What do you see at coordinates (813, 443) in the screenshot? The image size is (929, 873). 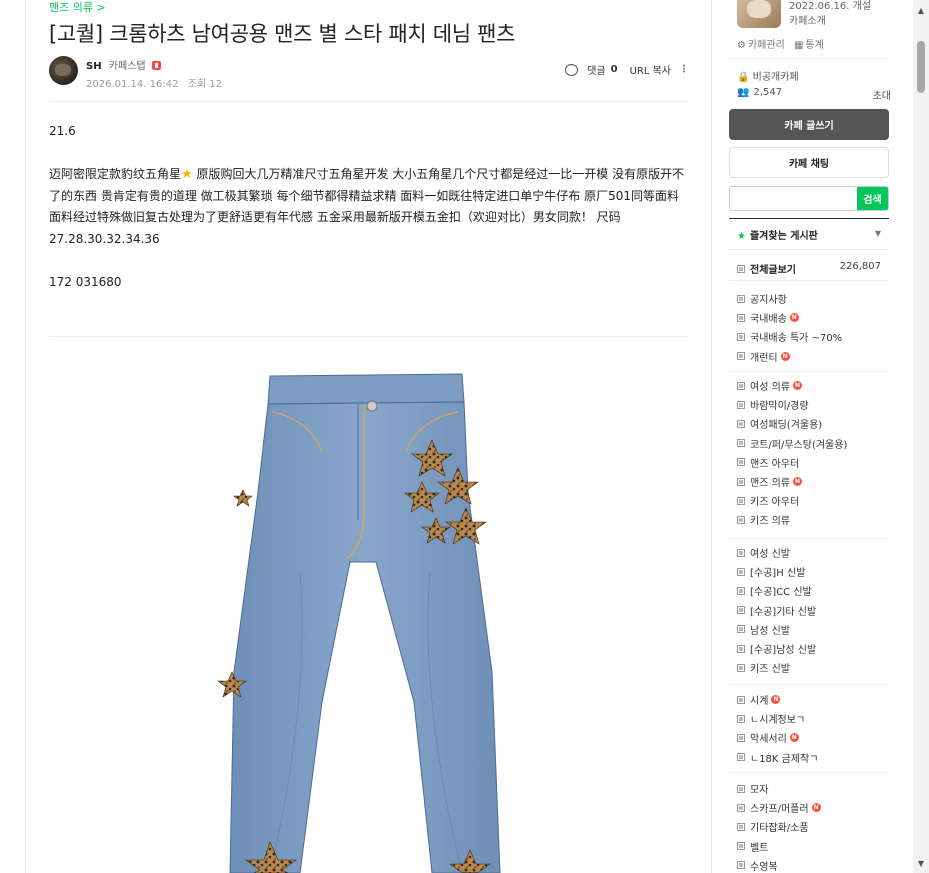 I see `board-item: 코트/퍼/무스탕(겨울용)` at bounding box center [813, 443].